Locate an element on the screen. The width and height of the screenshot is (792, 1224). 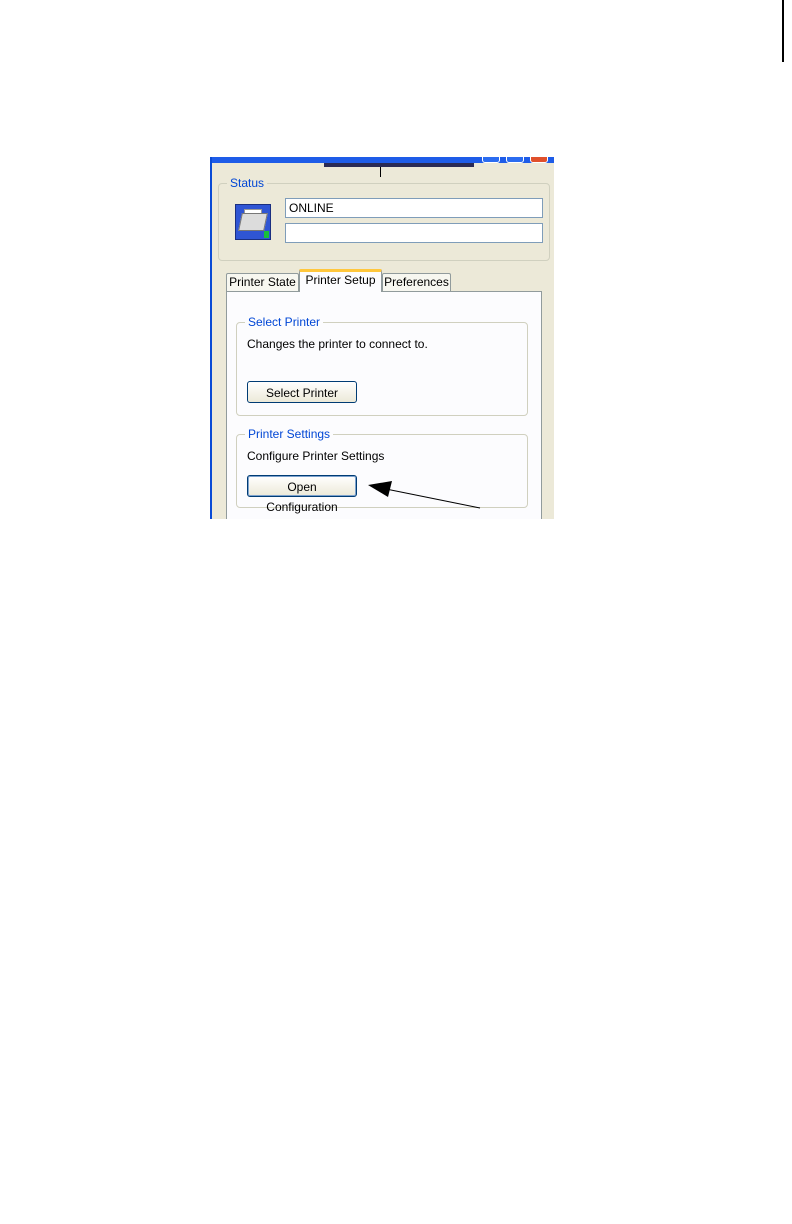
annotation-arrow-icon is located at coordinates (424, 495).